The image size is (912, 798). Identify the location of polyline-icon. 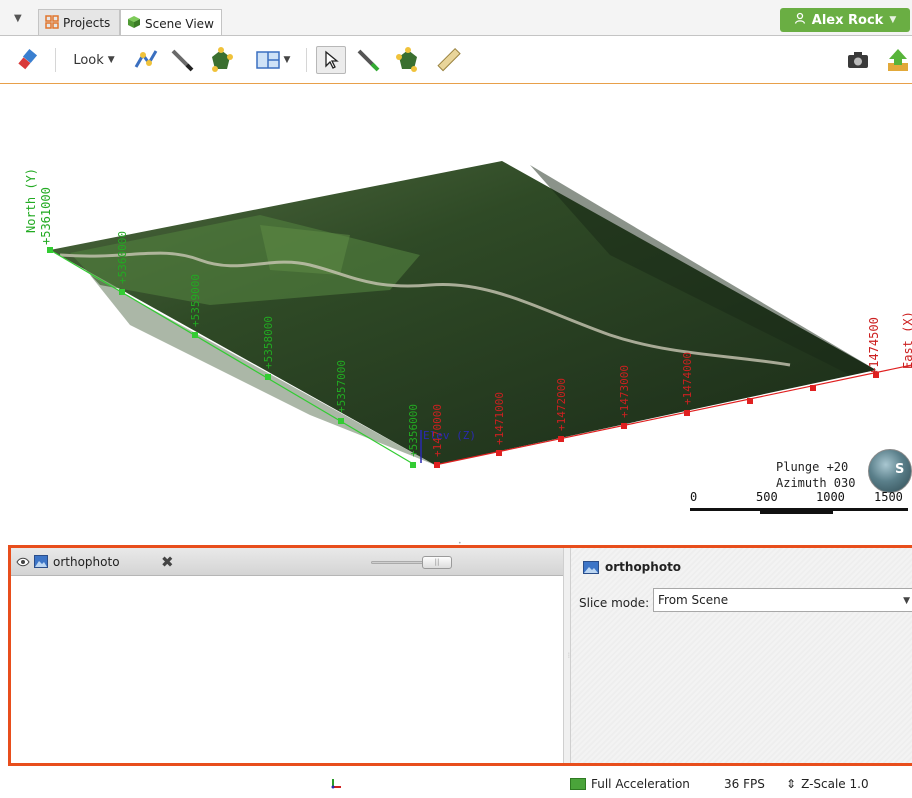
(146, 59).